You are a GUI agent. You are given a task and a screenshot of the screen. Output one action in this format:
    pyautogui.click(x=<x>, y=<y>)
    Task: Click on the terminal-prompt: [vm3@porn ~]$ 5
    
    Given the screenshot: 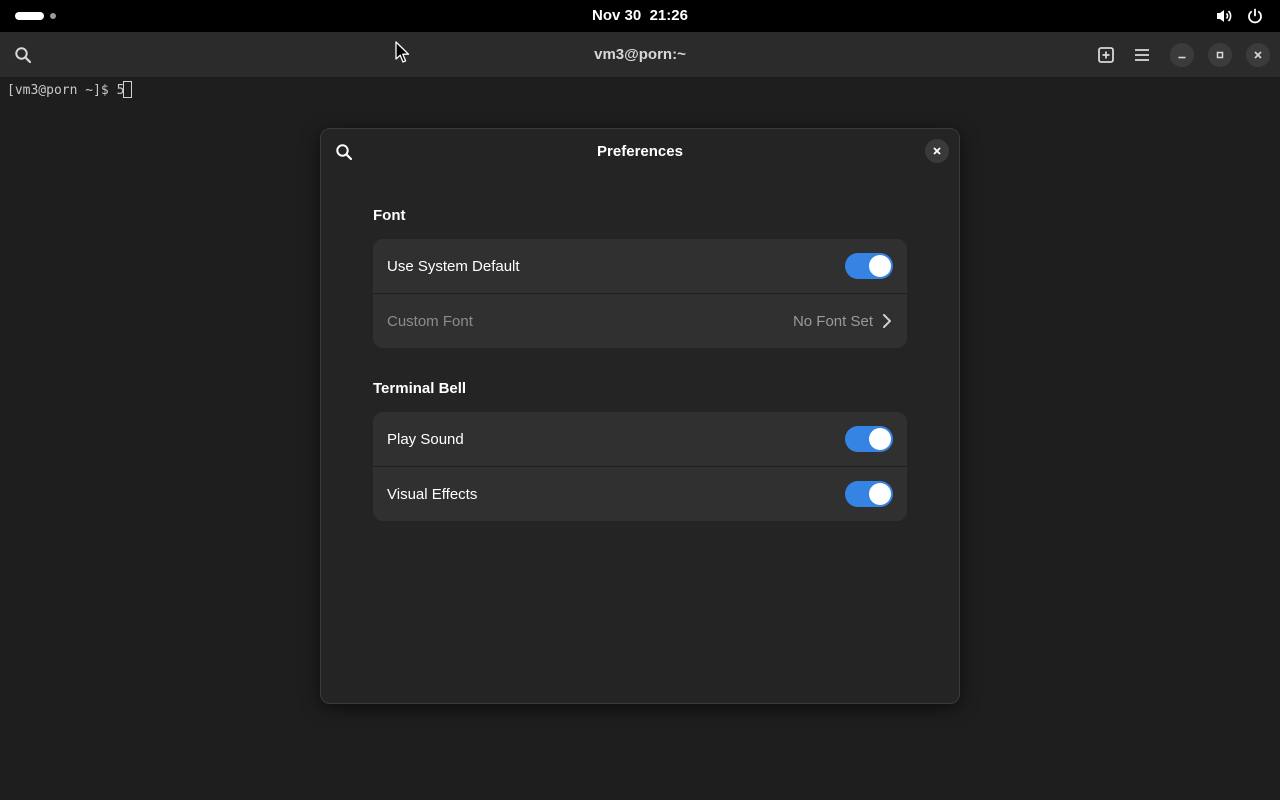 What is the action you would take?
    pyautogui.click(x=70, y=90)
    